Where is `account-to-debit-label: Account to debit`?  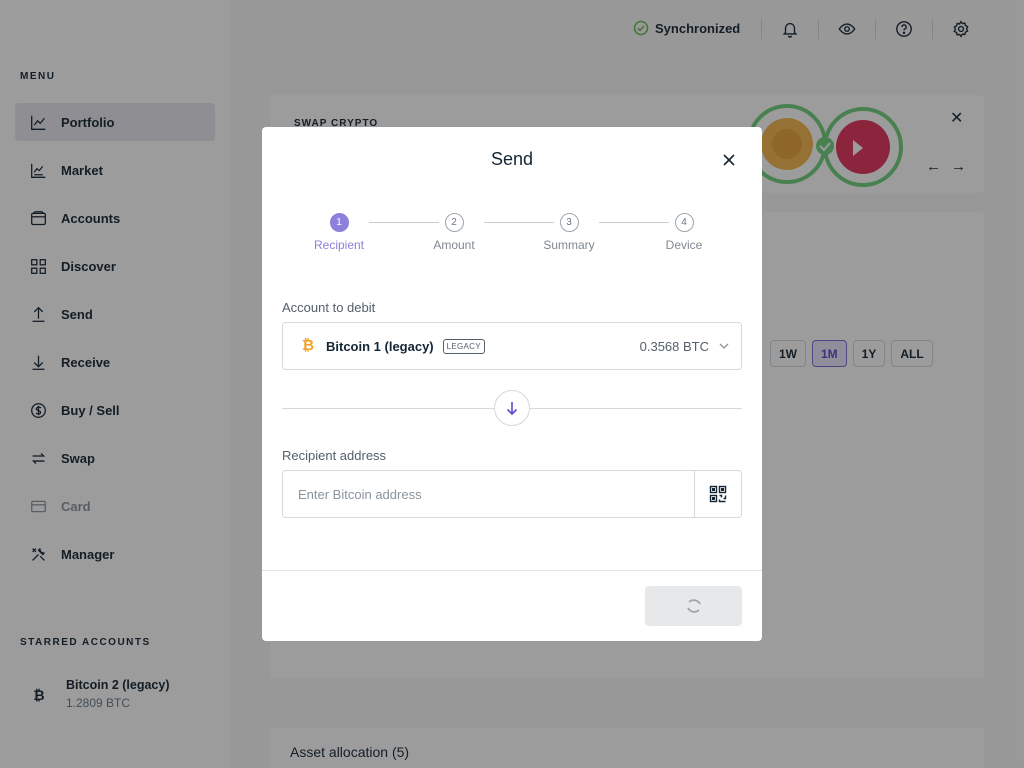
account-to-debit-label: Account to debit is located at coordinates (329, 307).